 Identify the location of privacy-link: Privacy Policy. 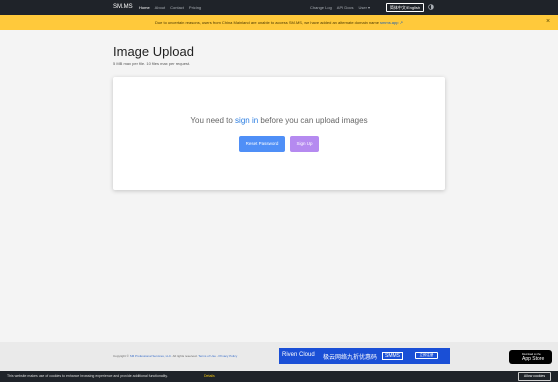
(228, 356).